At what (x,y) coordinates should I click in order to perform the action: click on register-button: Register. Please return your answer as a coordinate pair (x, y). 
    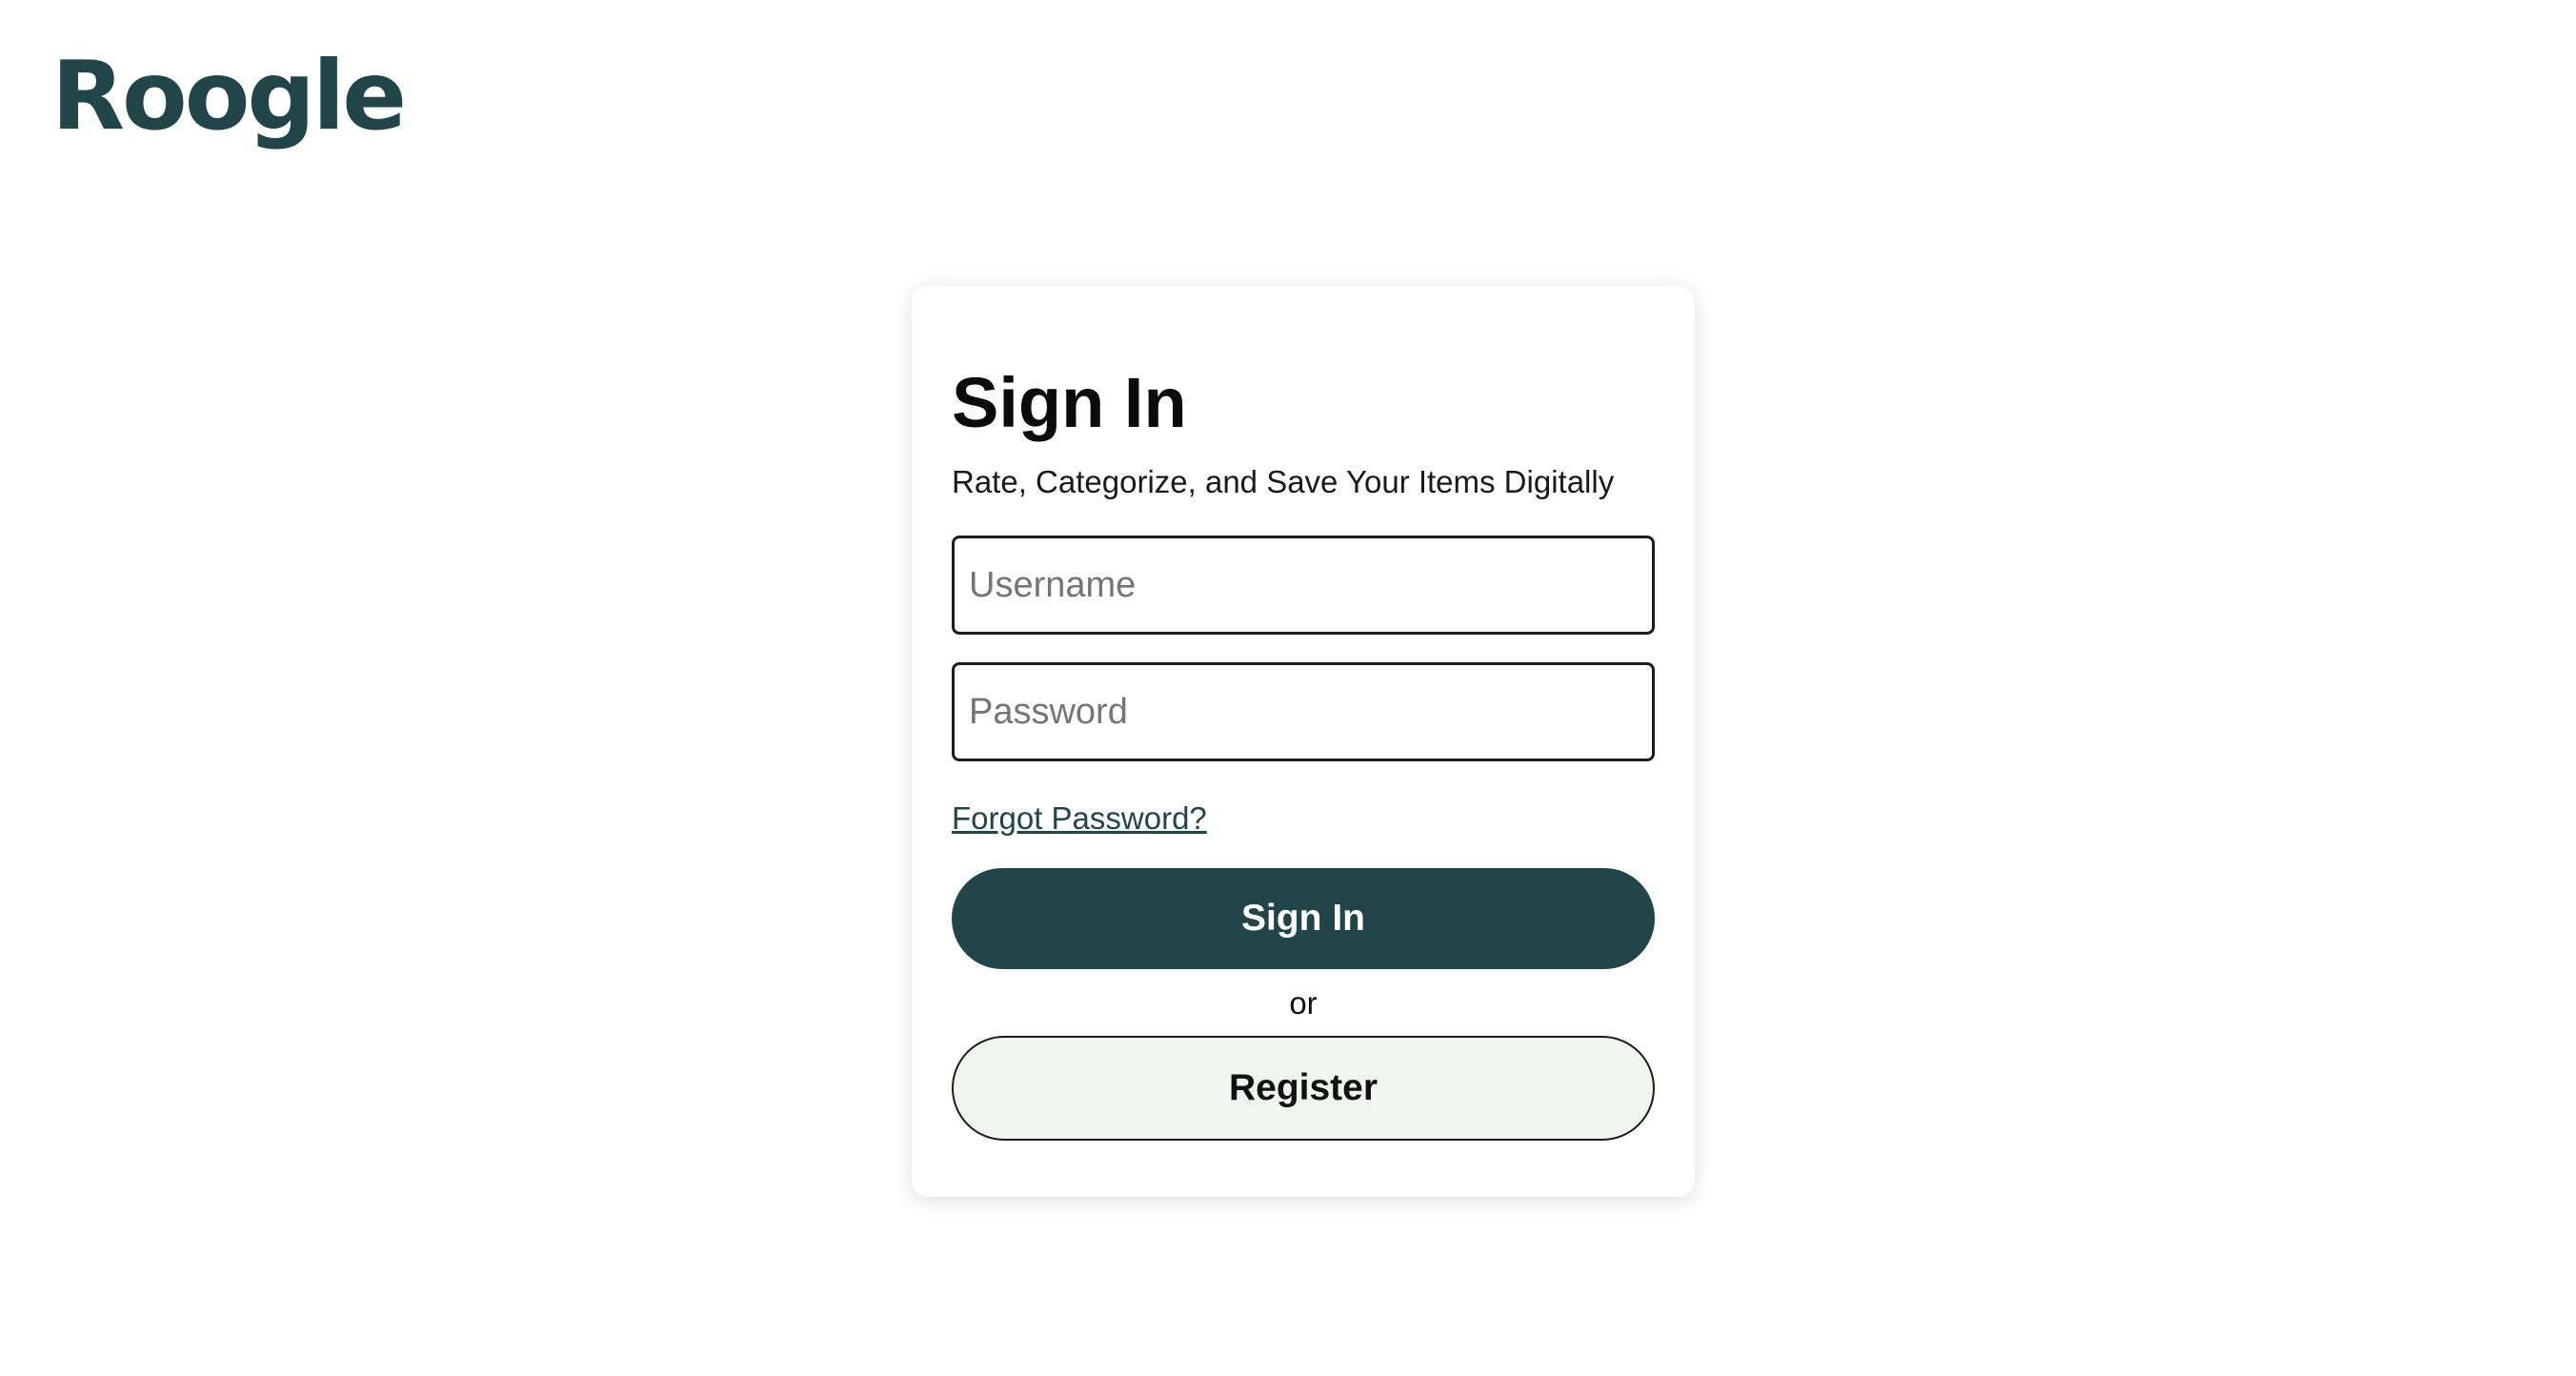
    Looking at the image, I should click on (1304, 1088).